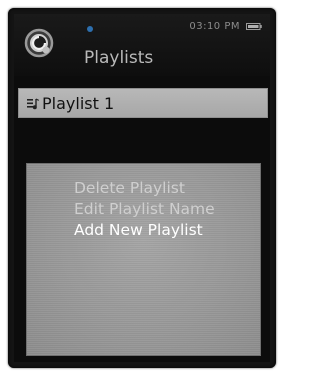 The image size is (320, 376). I want to click on bluetooth-dot-icon, so click(90, 29).